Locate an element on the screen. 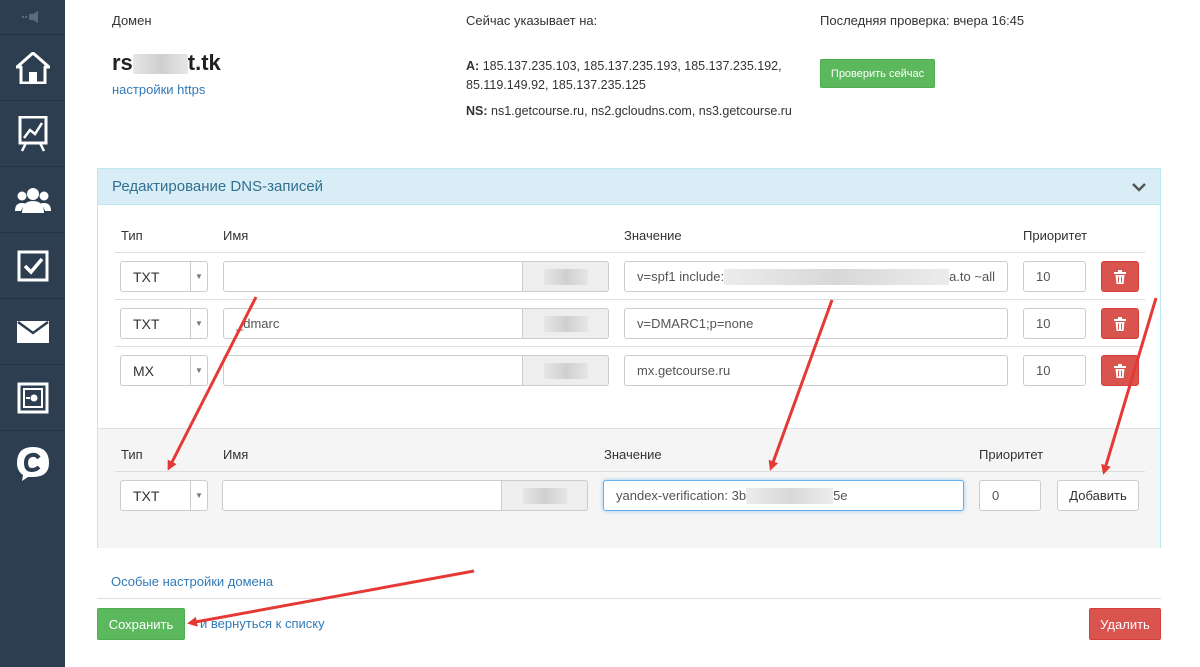 The width and height of the screenshot is (1200, 667). new-record-type-value: TXT is located at coordinates (146, 495).